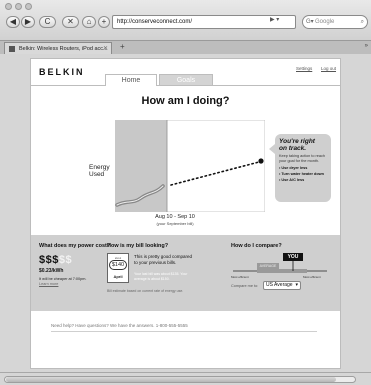  Describe the element at coordinates (204, 22) in the screenshot. I see `url-field: http://conserveconnect.com/` at that location.